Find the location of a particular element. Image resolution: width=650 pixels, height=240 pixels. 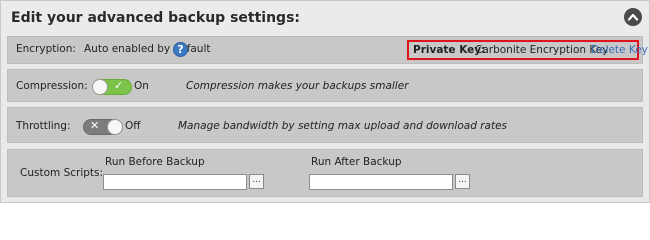

x-icon: ✕ is located at coordinates (95, 125).